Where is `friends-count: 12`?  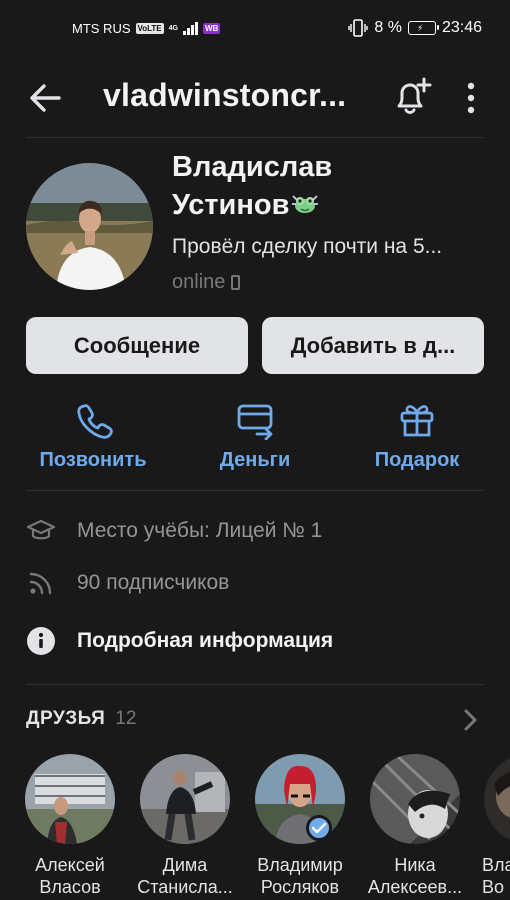 friends-count: 12 is located at coordinates (126, 718).